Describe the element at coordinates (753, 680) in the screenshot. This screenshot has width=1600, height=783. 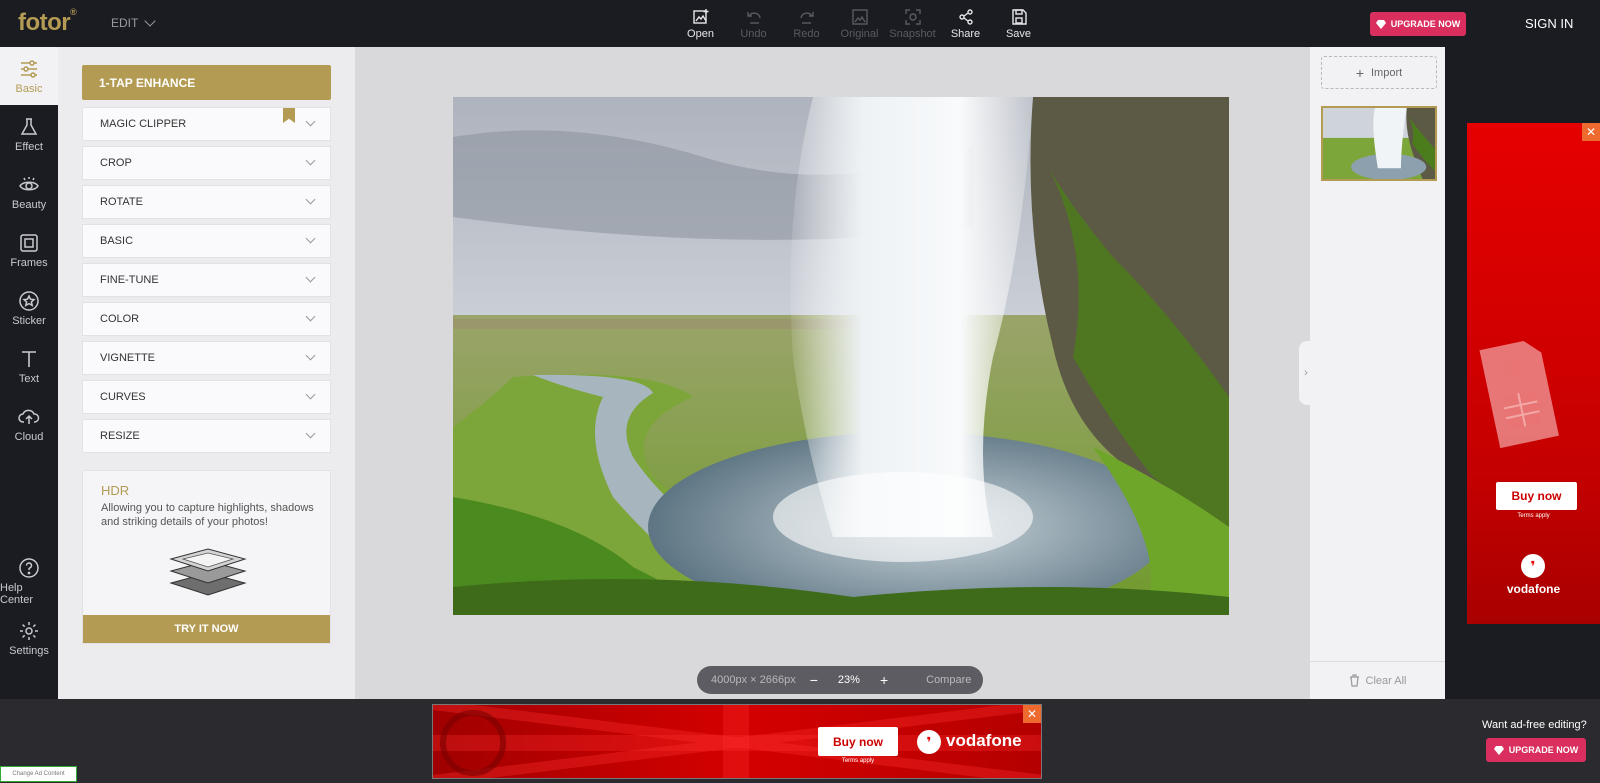
I see `image-dimensions: 4000px × 2666px` at that location.